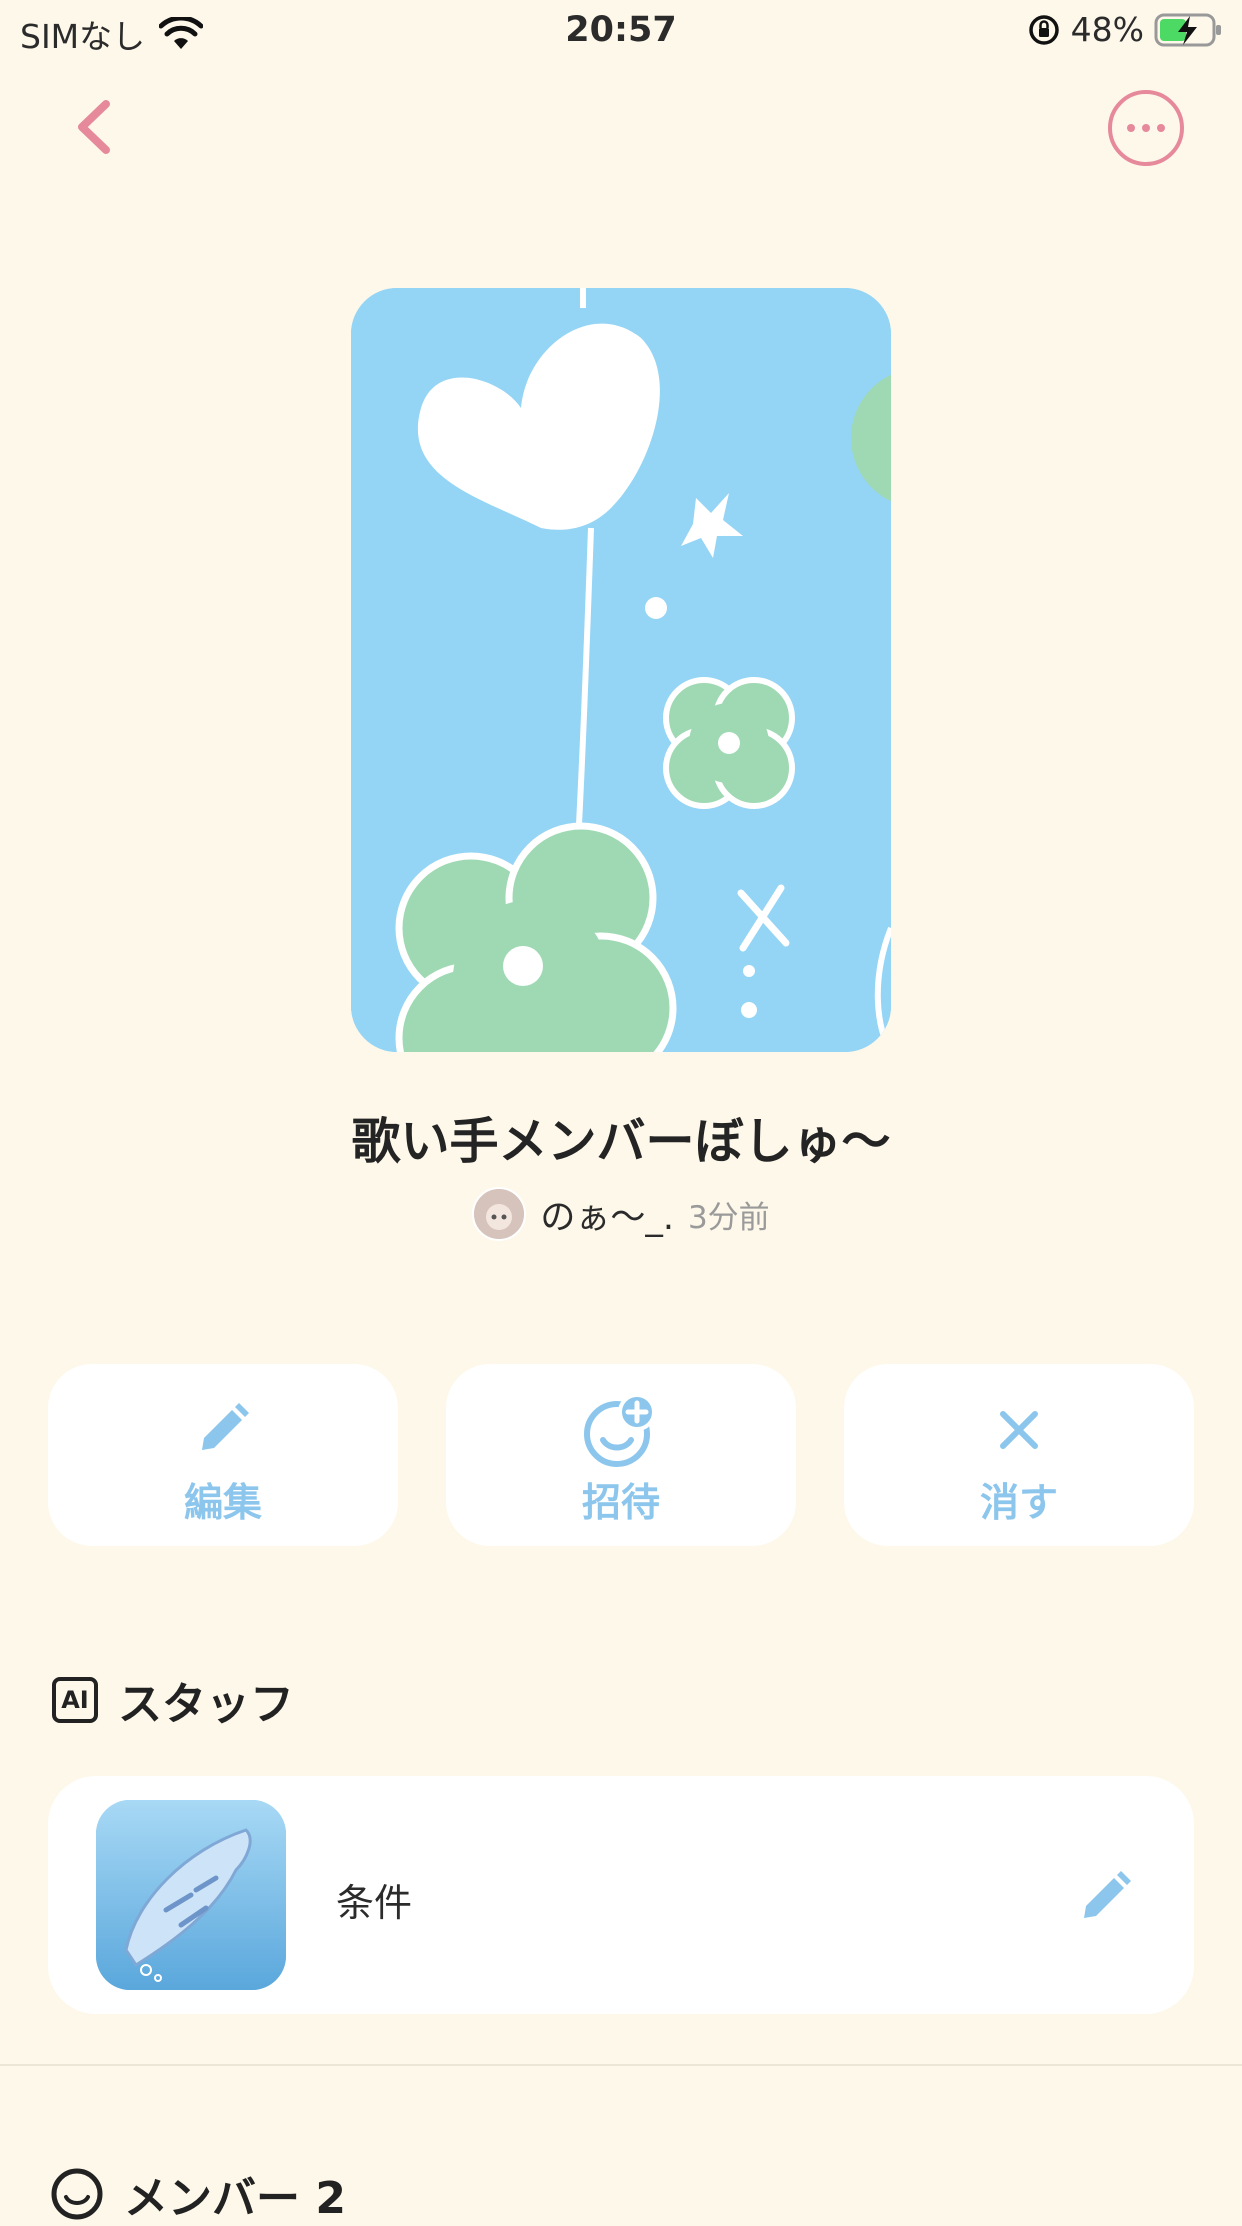 Image resolution: width=1242 pixels, height=2226 pixels. Describe the element at coordinates (235, 2198) in the screenshot. I see `members-title-text: メンバー 2` at that location.